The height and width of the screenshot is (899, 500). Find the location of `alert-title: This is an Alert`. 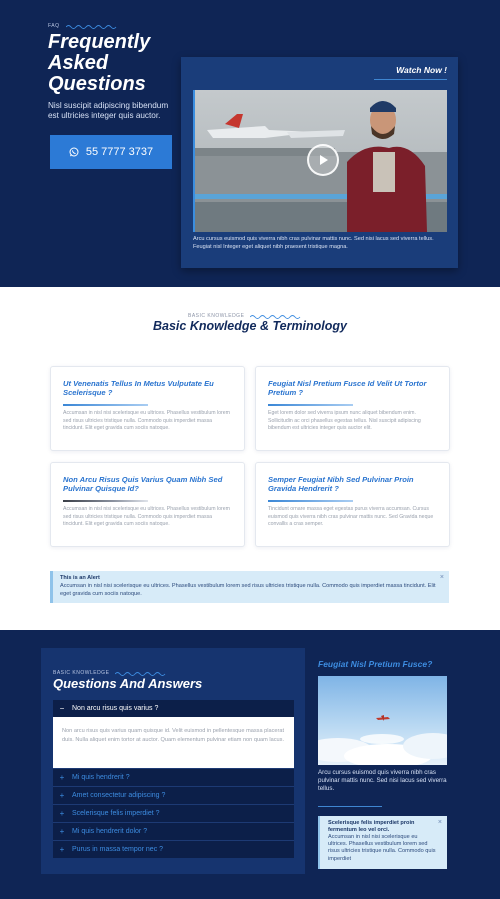

alert-title: This is an Alert is located at coordinates (80, 578).